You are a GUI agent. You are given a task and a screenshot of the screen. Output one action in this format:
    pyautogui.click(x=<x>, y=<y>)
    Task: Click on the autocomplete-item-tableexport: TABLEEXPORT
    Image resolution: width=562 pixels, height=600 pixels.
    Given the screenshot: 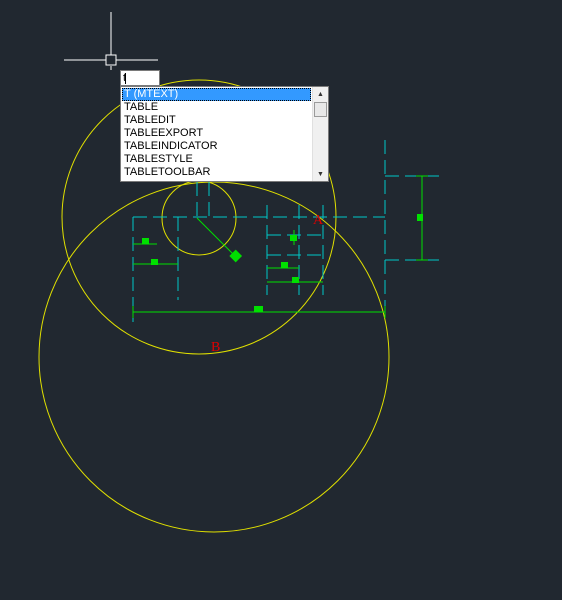 What is the action you would take?
    pyautogui.click(x=216, y=133)
    